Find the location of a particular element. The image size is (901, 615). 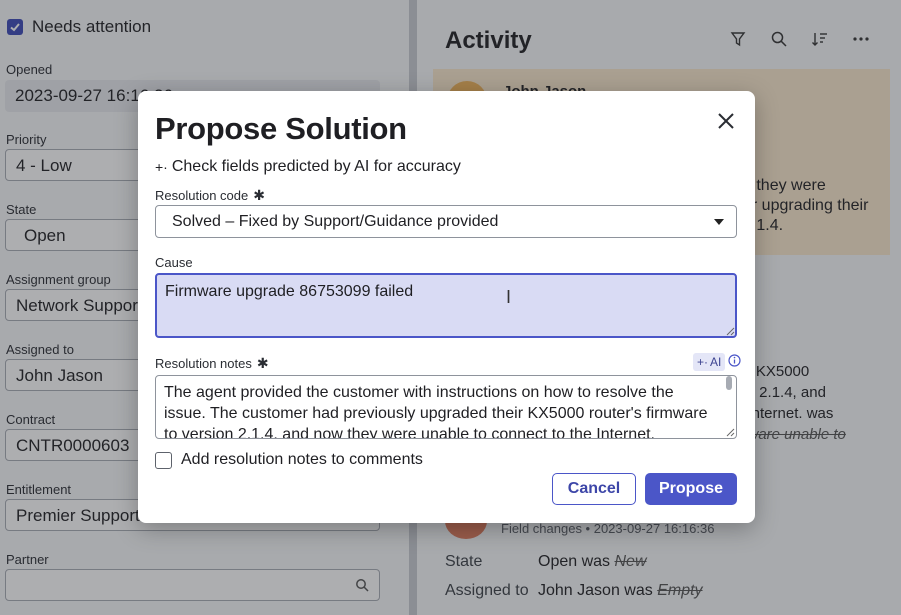

add-to-comments-row: Add resolution notes to comments is located at coordinates (289, 460).